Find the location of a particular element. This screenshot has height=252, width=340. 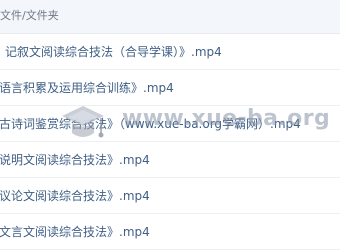

file-row: 记叙文阅读综合技法（合导学课）》.mp4 is located at coordinates (170, 52).